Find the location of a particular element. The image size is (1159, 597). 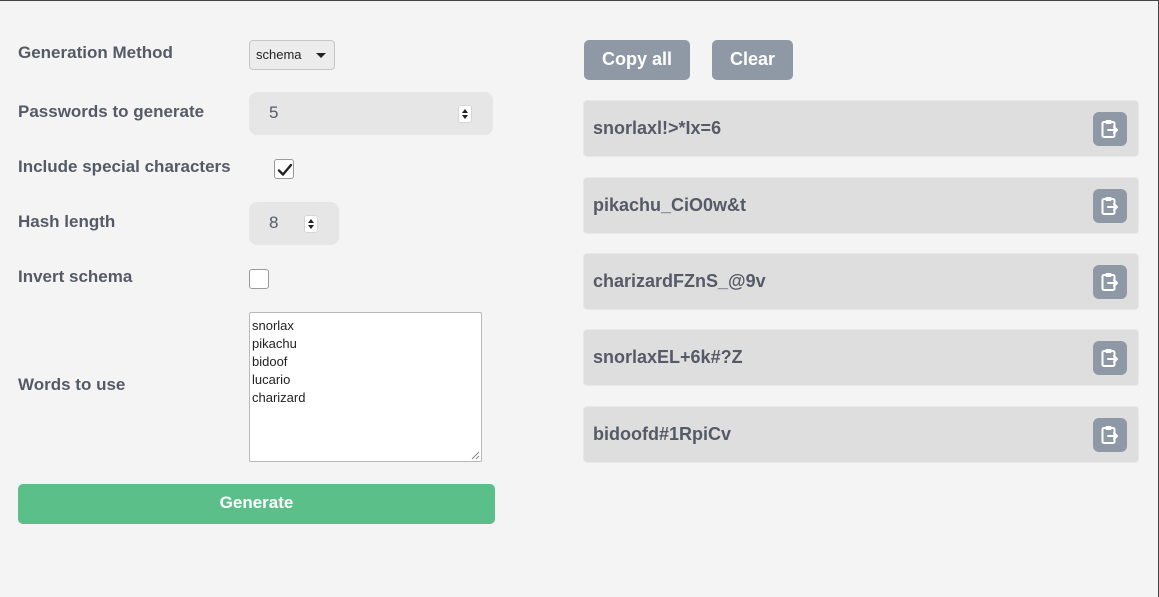

hash-length-label: Hash length is located at coordinates (67, 221).